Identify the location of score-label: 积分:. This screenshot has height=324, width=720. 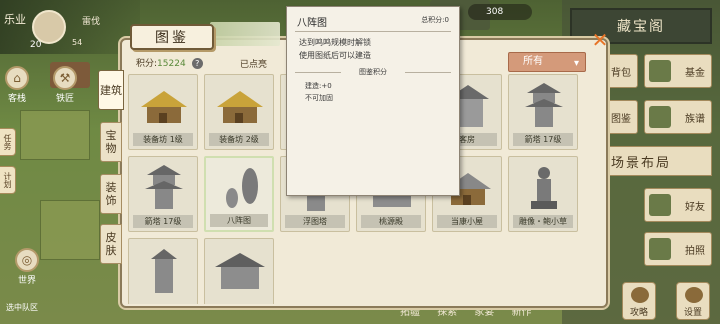
(147, 64).